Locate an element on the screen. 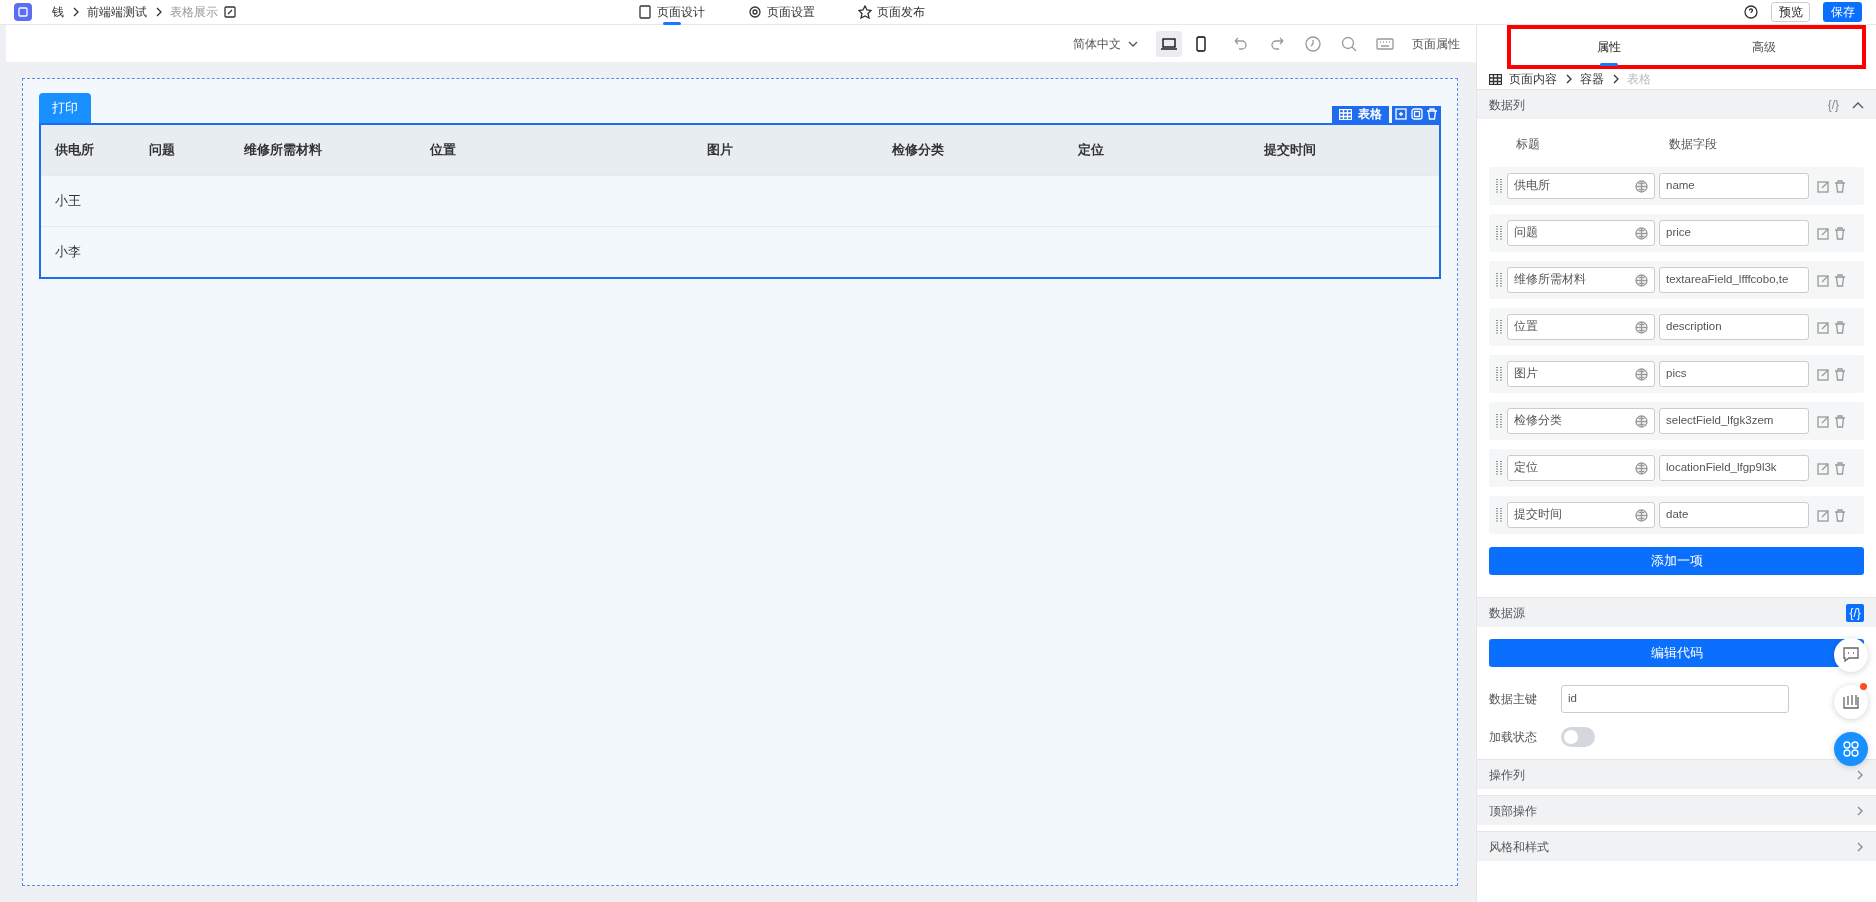 This screenshot has height=902, width=1876. primary-key-field: id is located at coordinates (1675, 699).